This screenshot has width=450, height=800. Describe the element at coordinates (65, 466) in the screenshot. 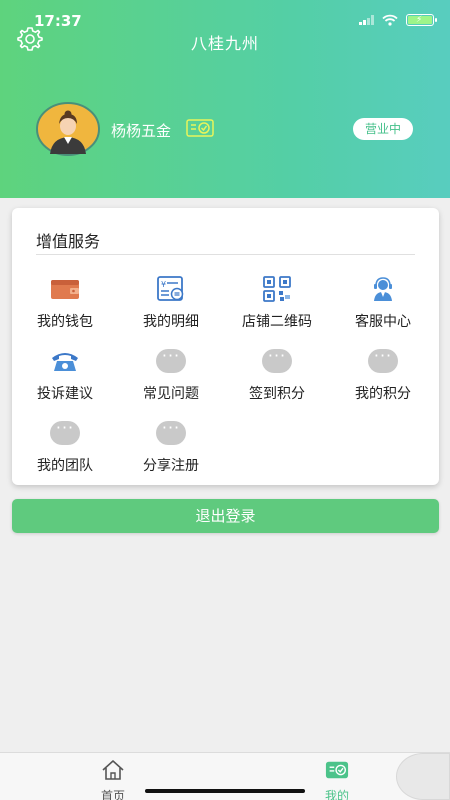

I see `service-label: 我的团队` at that location.